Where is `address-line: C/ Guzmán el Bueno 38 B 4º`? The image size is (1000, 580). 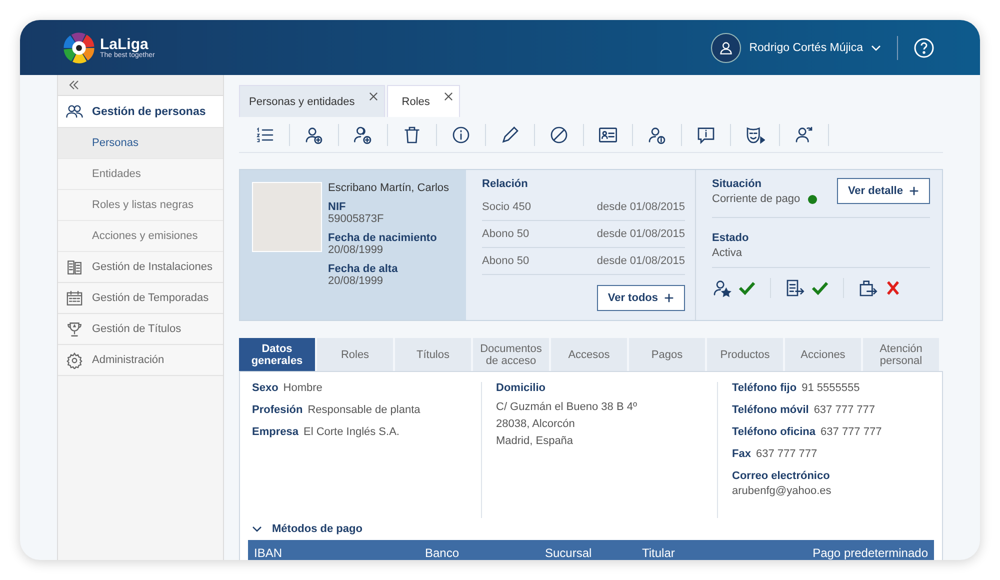
address-line: C/ Guzmán el Bueno 38 B 4º is located at coordinates (567, 407).